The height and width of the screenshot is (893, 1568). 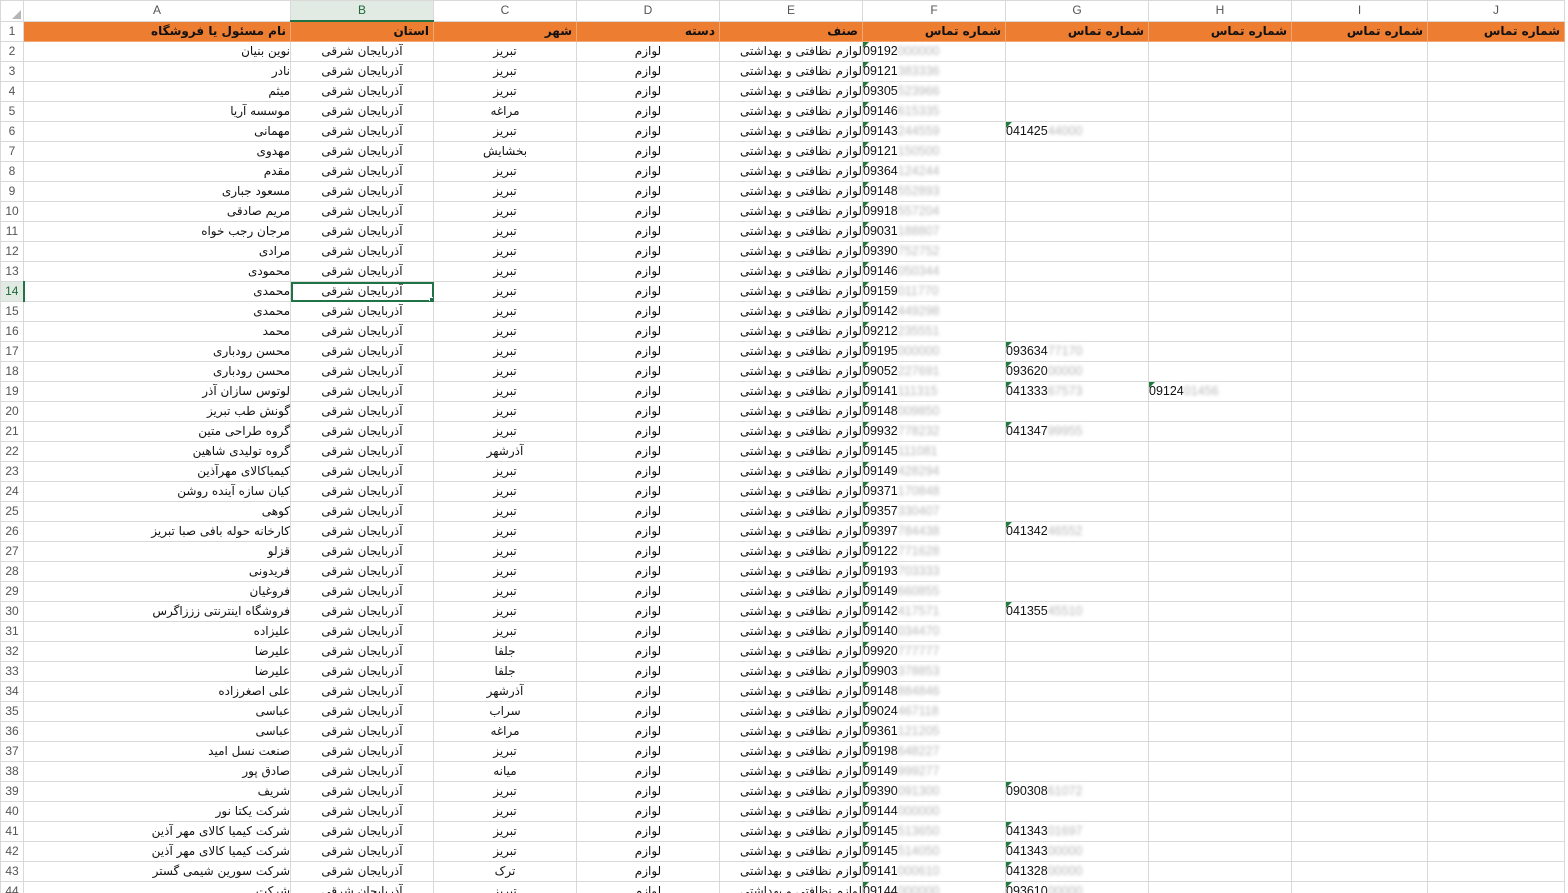 I want to click on cell-name: مهمانی, so click(x=157, y=131).